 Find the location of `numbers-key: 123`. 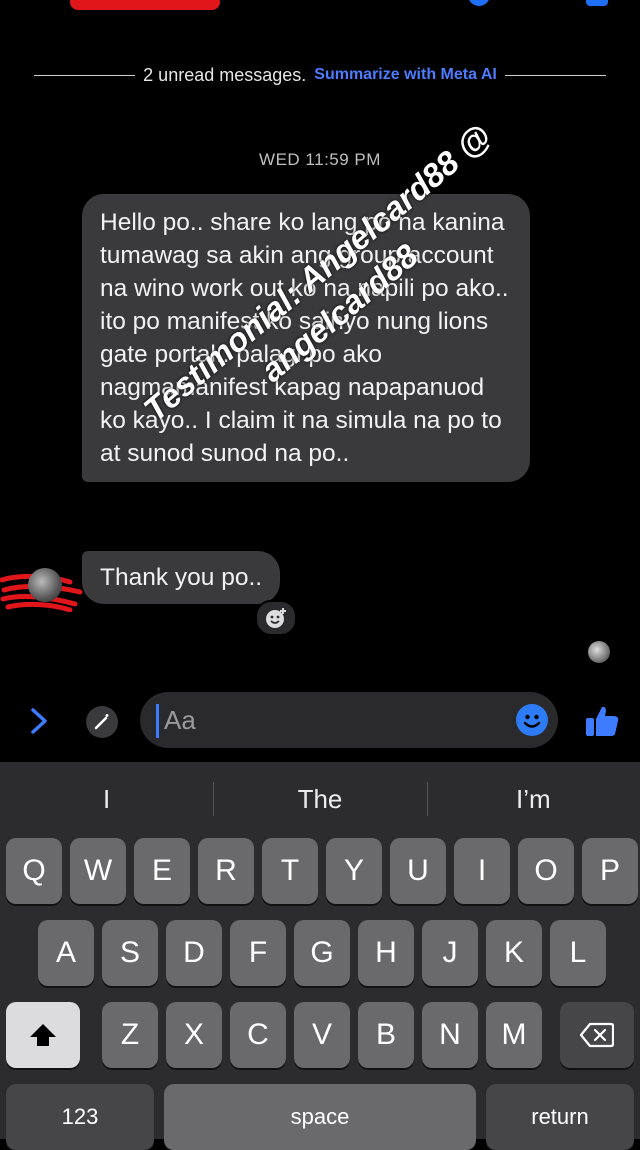

numbers-key: 123 is located at coordinates (80, 1117).